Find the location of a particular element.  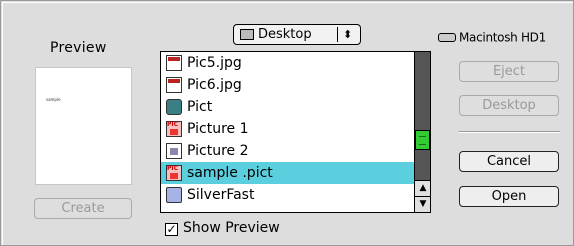

file-name: Pic6.jpg is located at coordinates (214, 85).